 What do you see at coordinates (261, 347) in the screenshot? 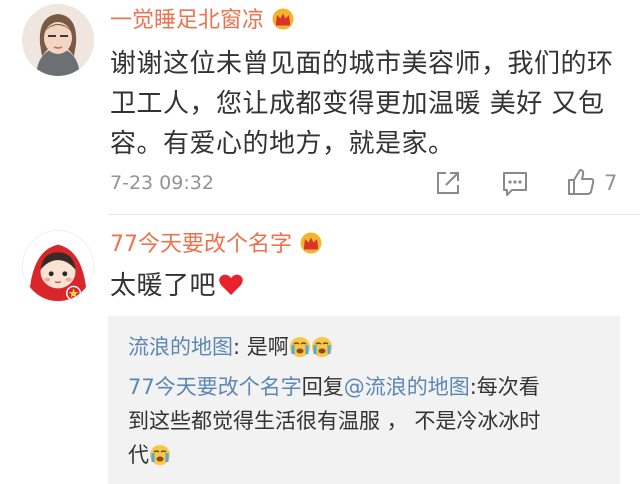
I see `reply-text: : 是啊` at bounding box center [261, 347].